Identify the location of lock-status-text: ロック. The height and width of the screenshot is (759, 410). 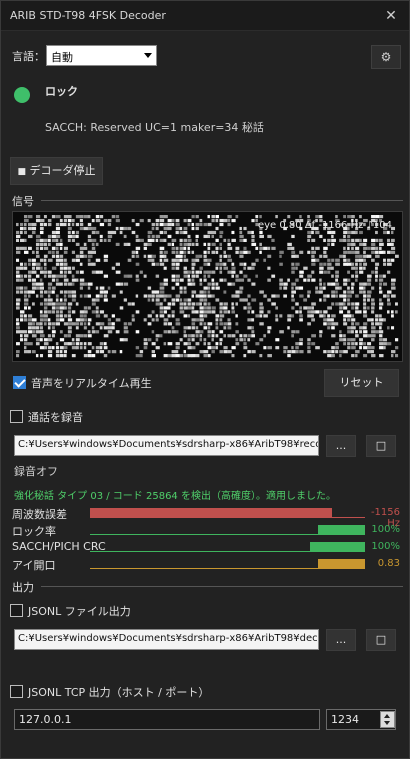
(61, 91).